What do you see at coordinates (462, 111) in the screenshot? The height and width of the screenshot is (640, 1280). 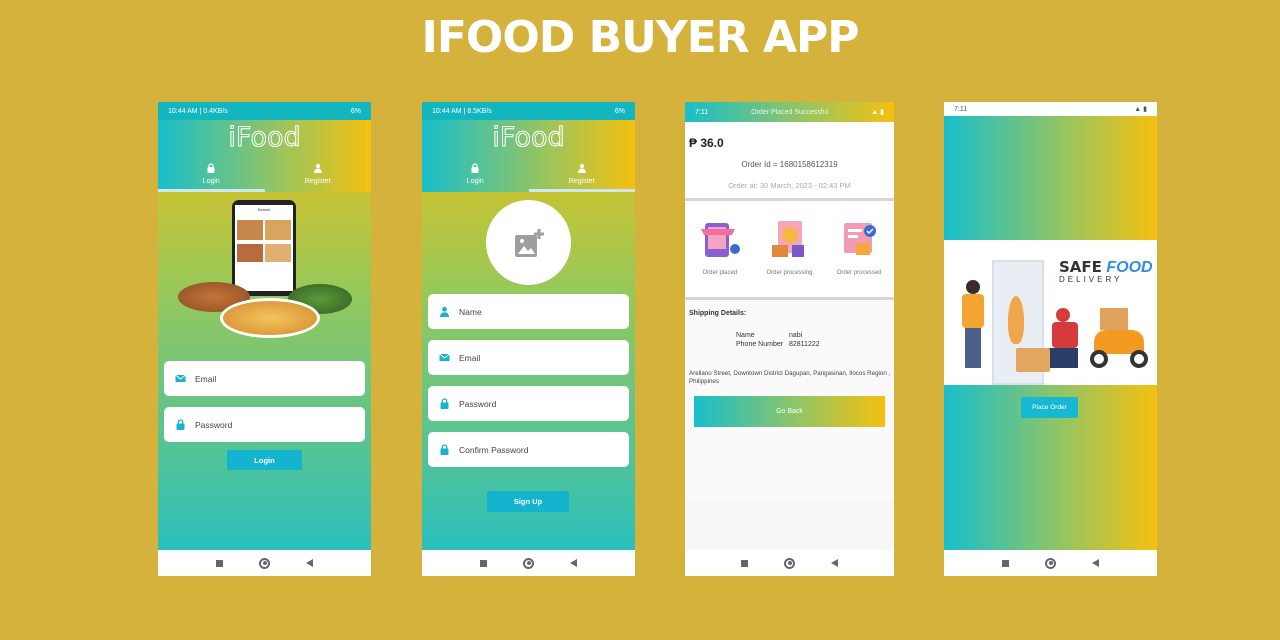 I see `status-time: 10:44 AM | 8.5KB/s` at bounding box center [462, 111].